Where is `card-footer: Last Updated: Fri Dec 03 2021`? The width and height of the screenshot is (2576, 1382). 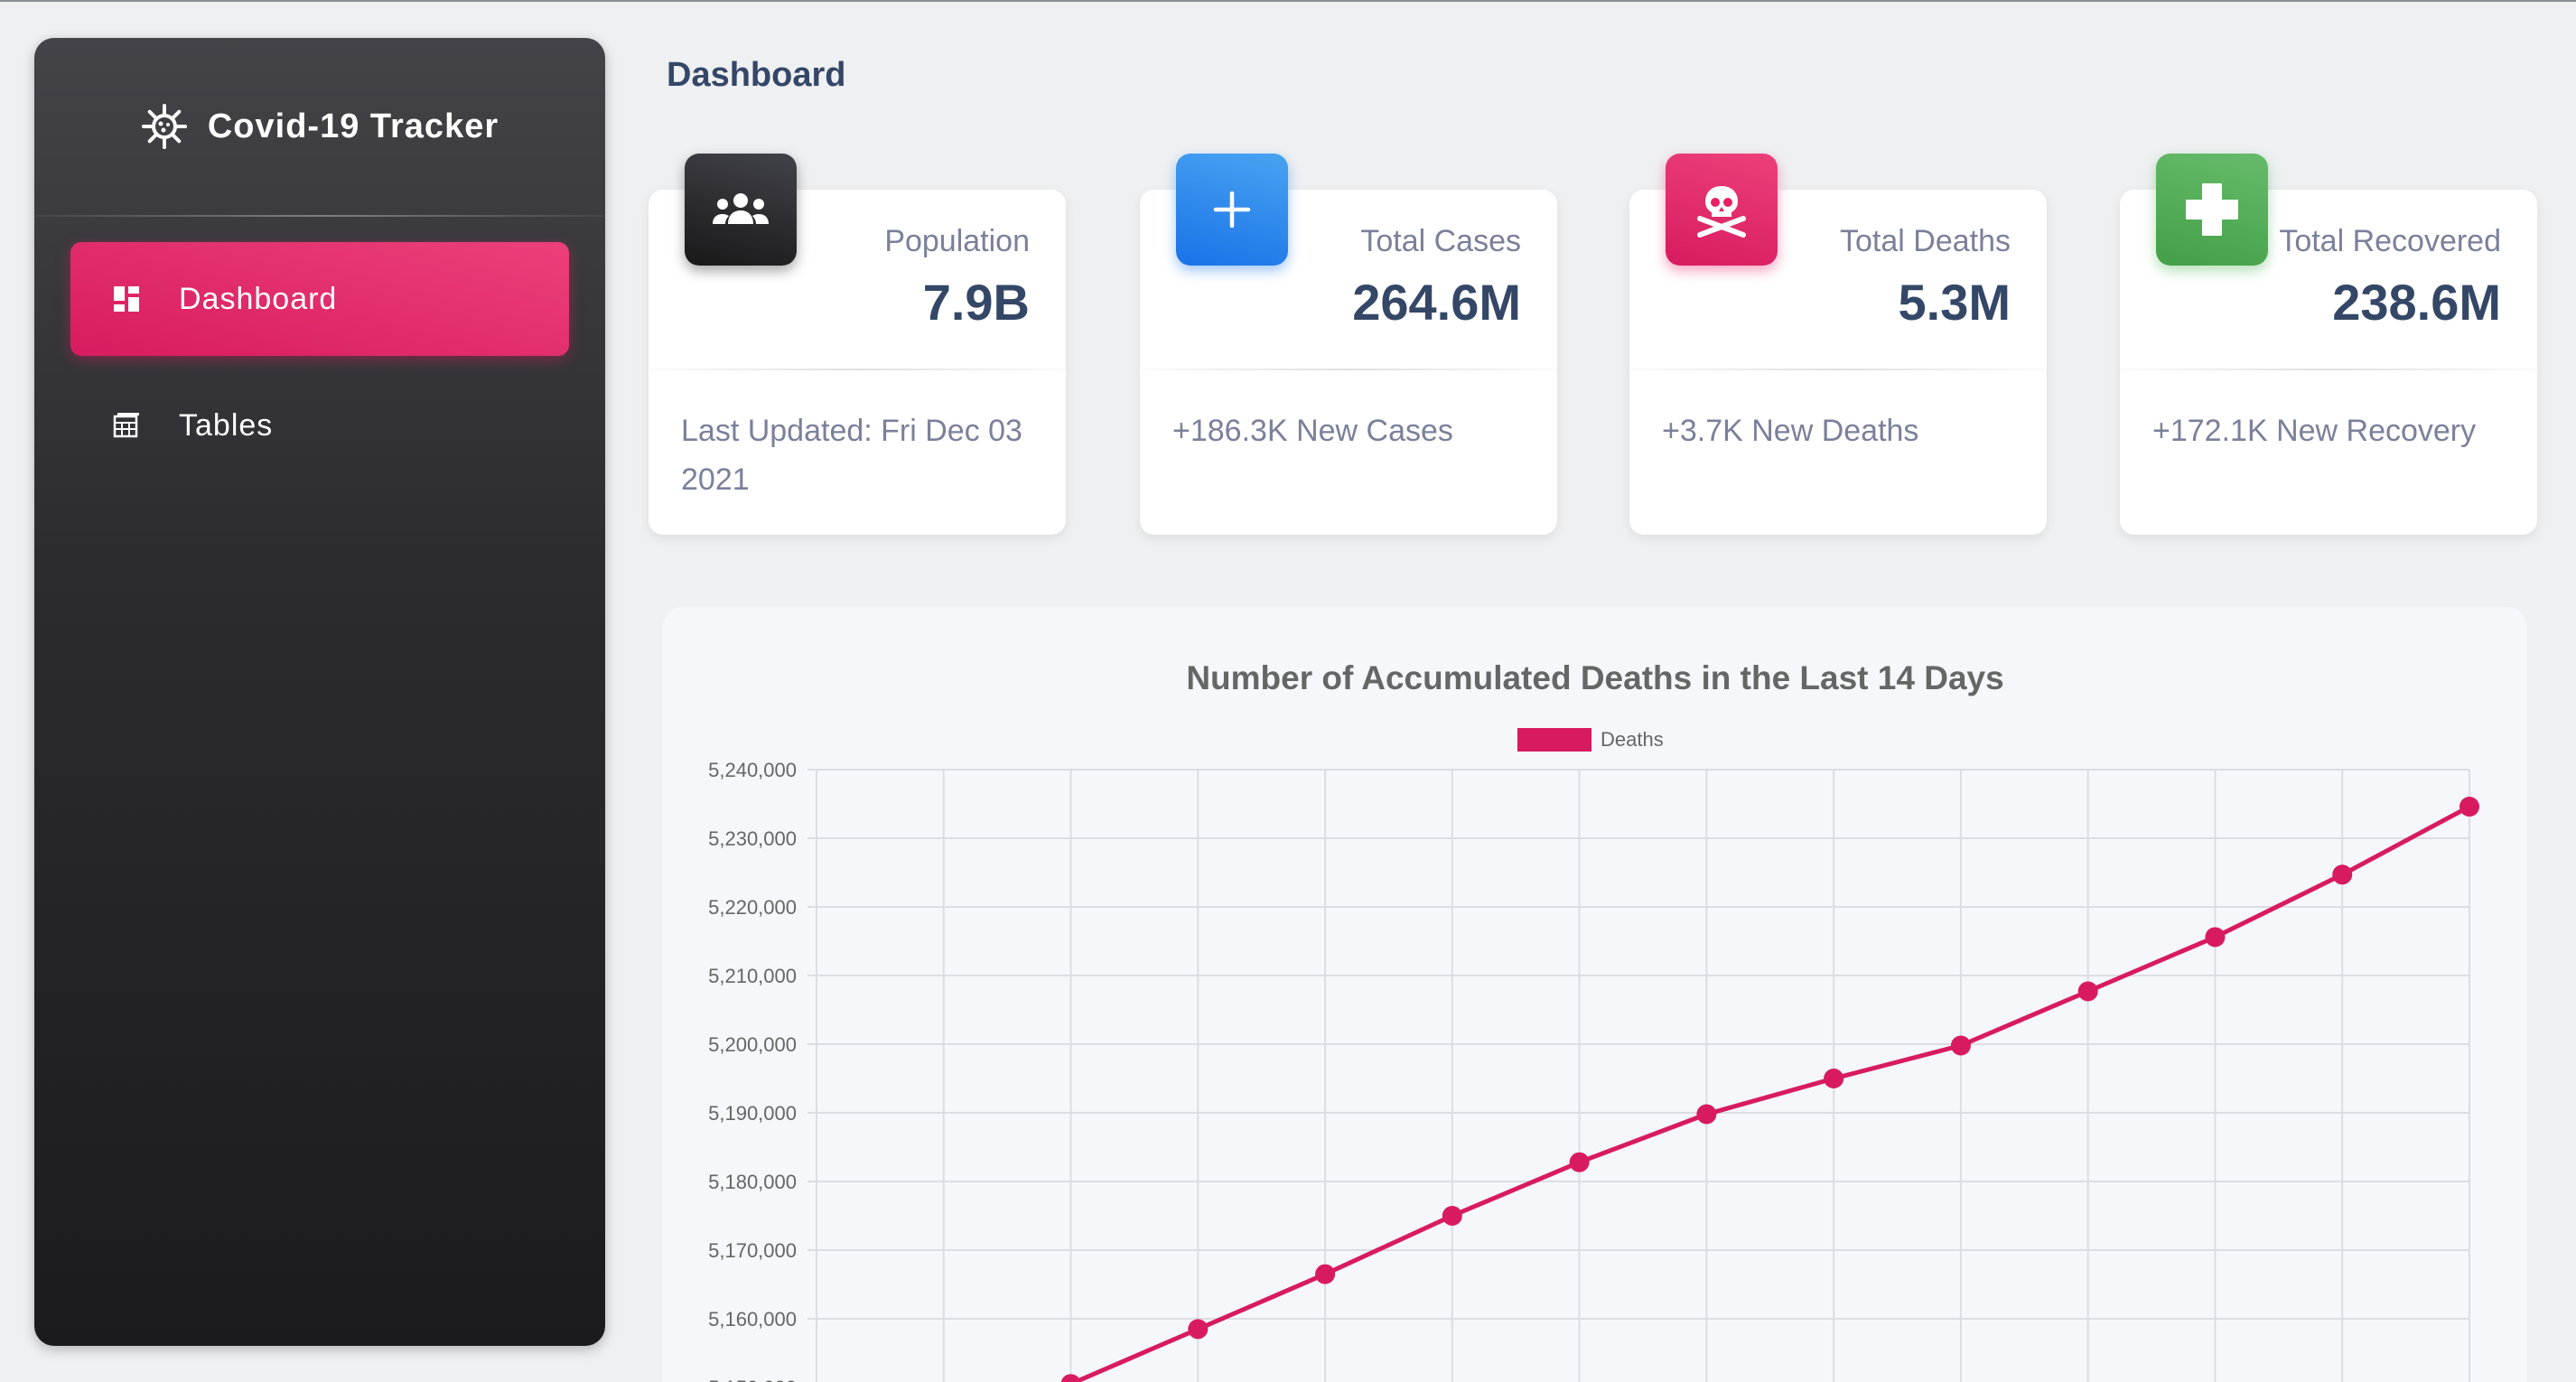 card-footer: Last Updated: Fri Dec 03 2021 is located at coordinates (851, 455).